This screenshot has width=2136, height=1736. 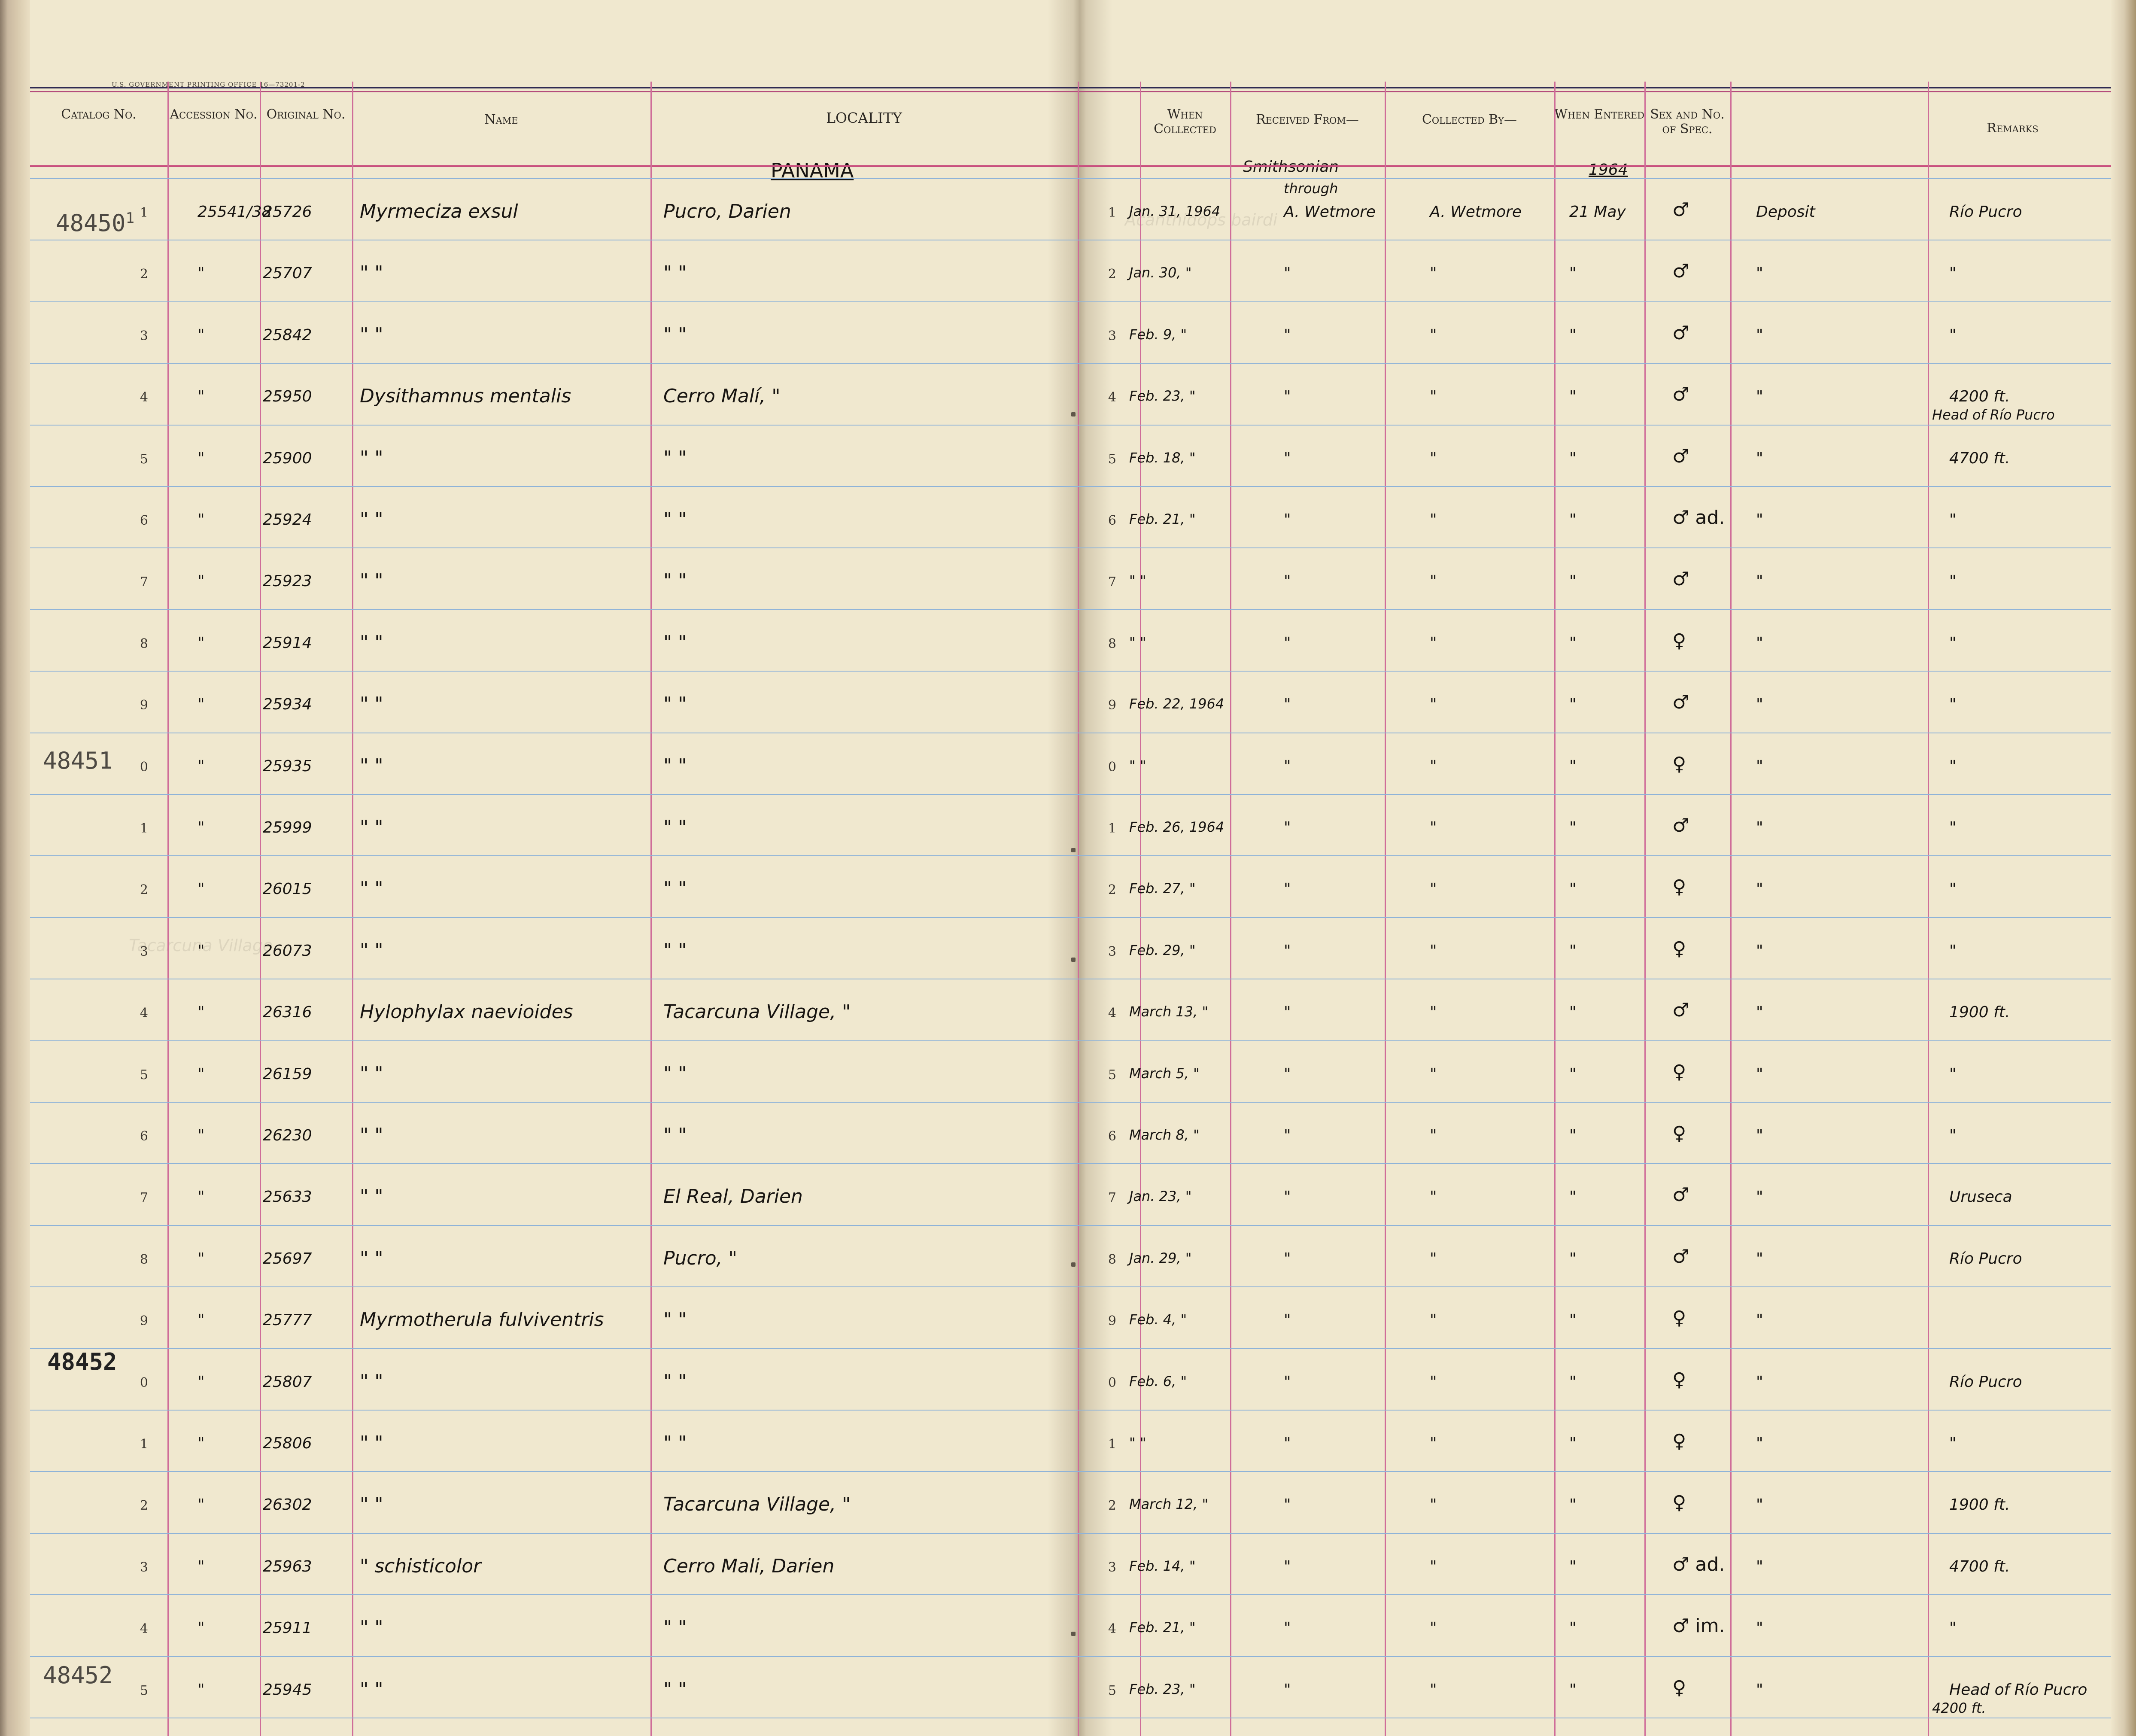 What do you see at coordinates (287, 1135) in the screenshot?
I see `original-no: 26230` at bounding box center [287, 1135].